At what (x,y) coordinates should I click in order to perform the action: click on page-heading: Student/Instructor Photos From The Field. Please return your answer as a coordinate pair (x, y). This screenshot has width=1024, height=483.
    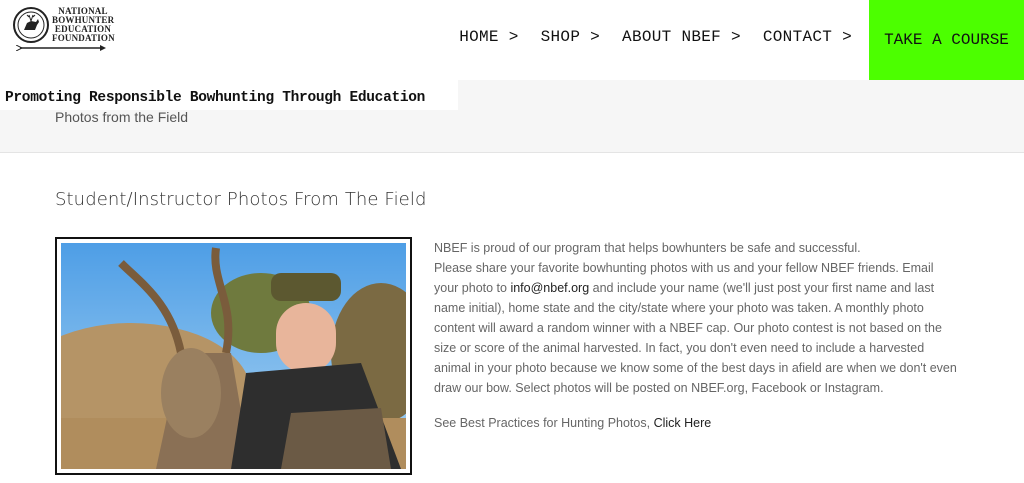
    Looking at the image, I should click on (241, 199).